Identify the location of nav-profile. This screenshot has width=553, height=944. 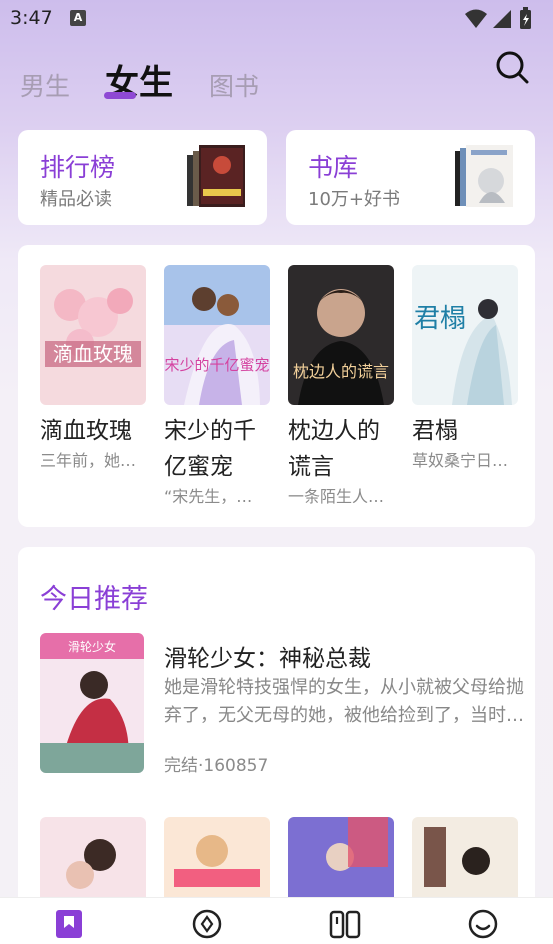
(483, 924).